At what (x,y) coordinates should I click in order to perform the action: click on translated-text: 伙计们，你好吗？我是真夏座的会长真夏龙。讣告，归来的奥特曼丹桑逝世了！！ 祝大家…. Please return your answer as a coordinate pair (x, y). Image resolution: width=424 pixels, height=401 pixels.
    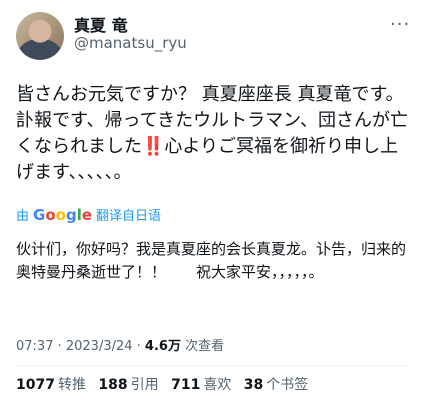
    Looking at the image, I should click on (211, 260).